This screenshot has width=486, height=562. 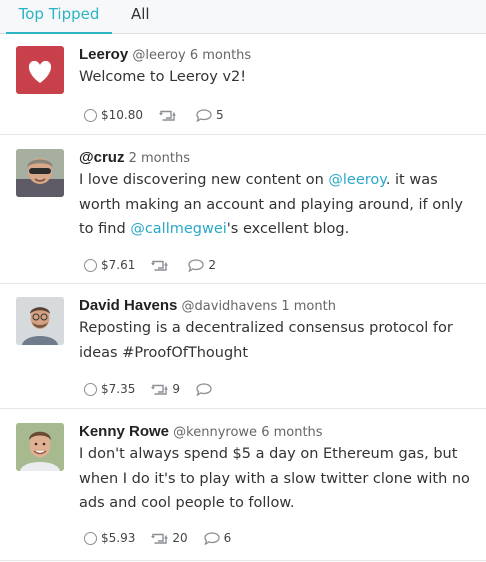 I want to click on post-actions: $10.80 5, so click(x=162, y=115).